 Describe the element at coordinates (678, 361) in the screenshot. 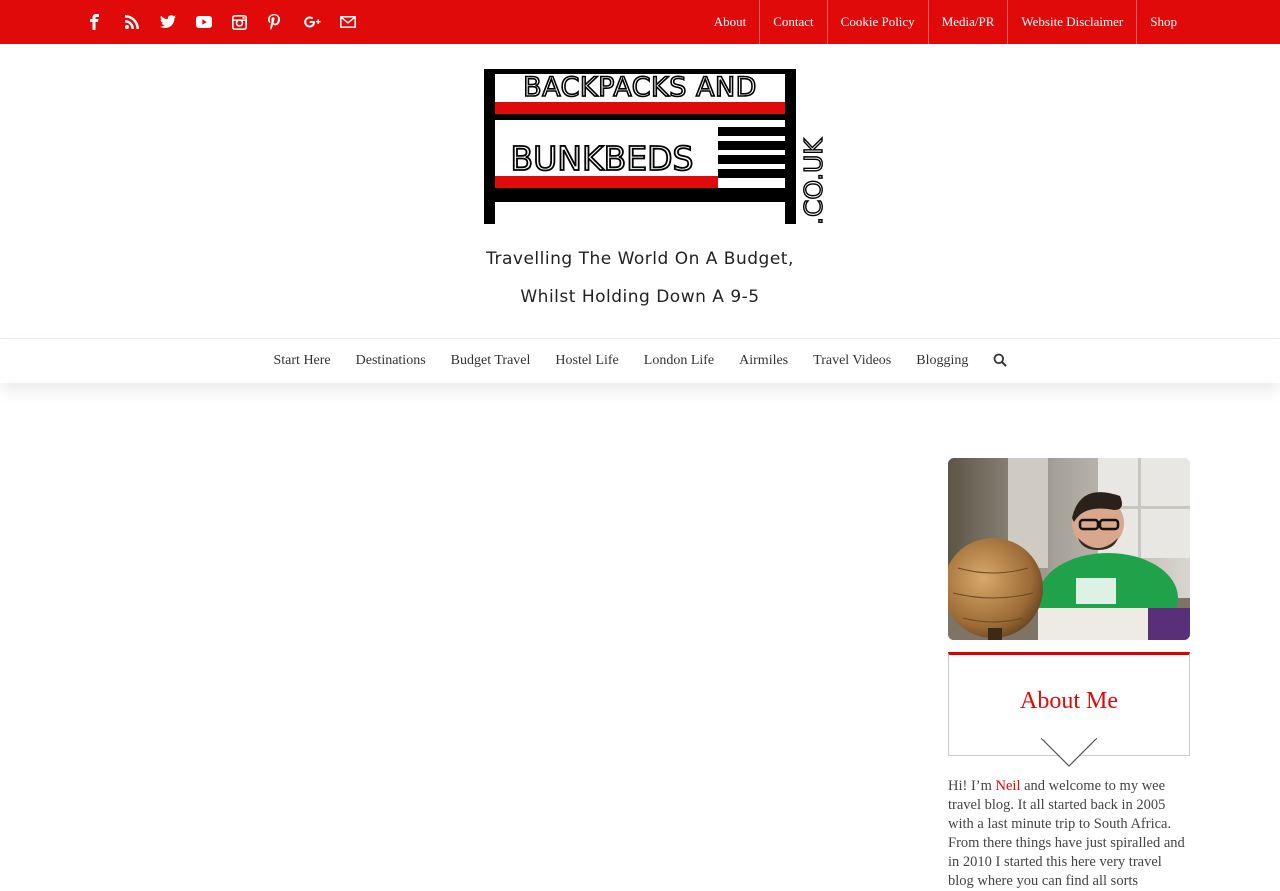

I see `nav-london-life: London Life` at that location.